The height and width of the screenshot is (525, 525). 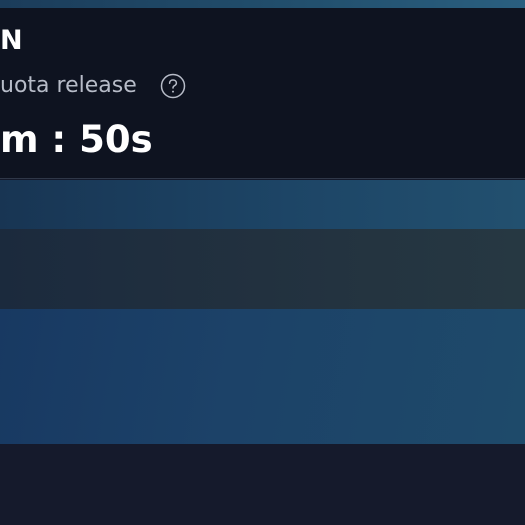 I want to click on question-circle-icon-graphic, so click(x=172, y=86).